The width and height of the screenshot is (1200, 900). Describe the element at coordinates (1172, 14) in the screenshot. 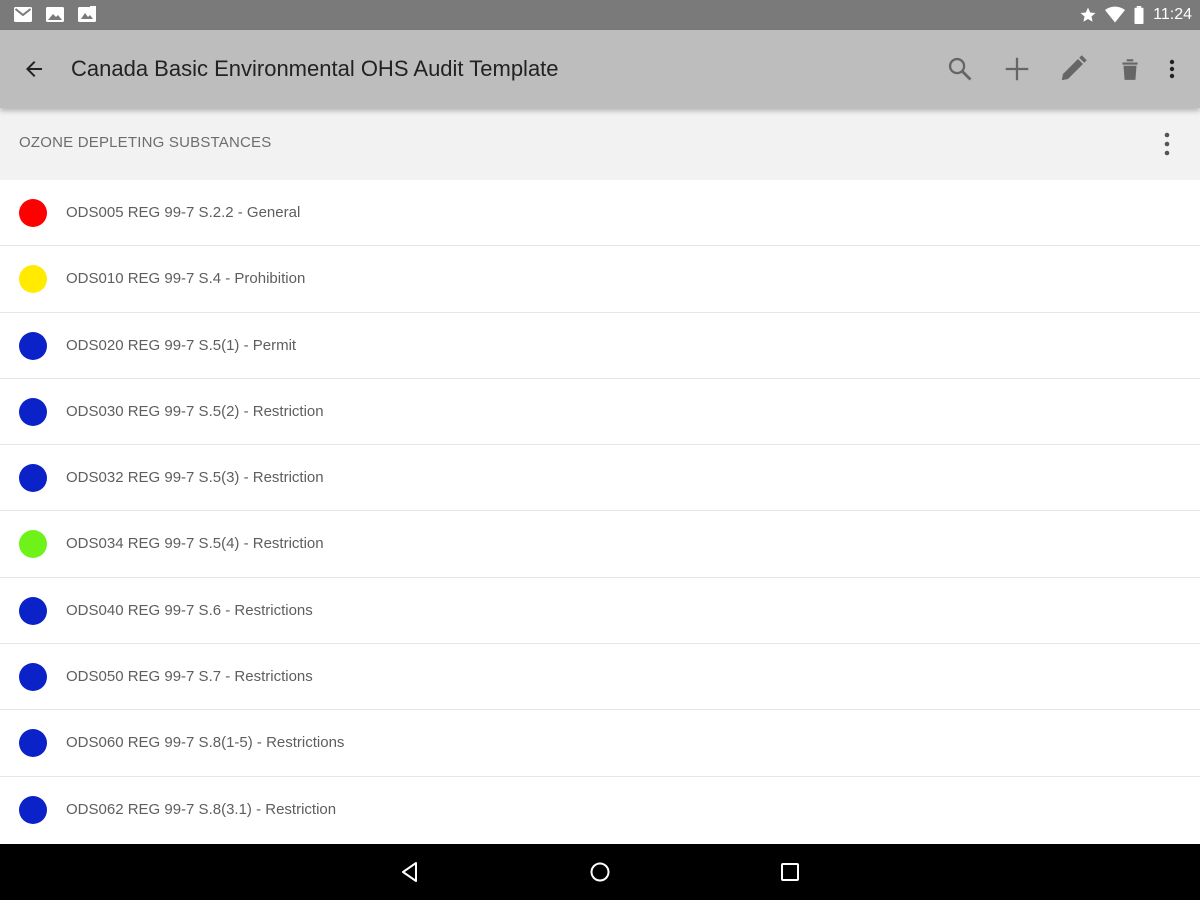

I see `clock: 11:24` at that location.